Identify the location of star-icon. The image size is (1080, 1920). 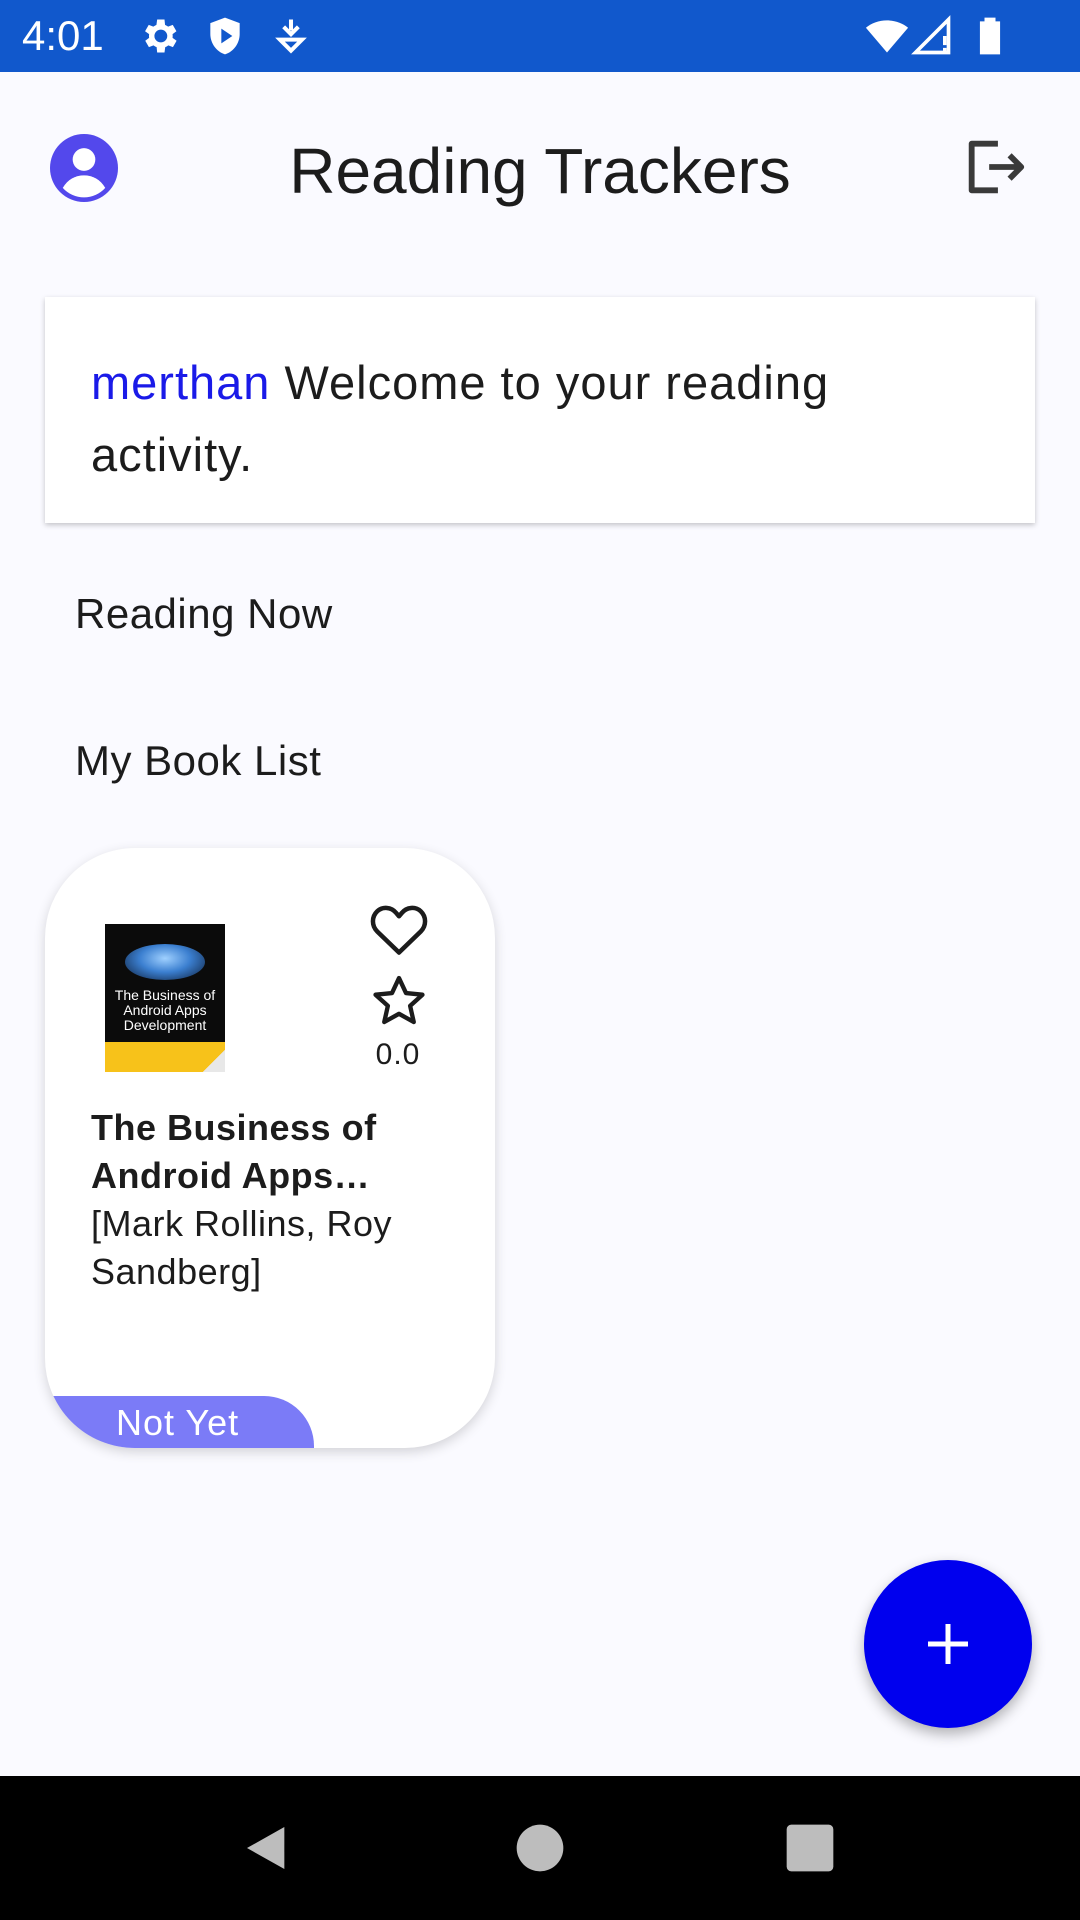
(399, 1001).